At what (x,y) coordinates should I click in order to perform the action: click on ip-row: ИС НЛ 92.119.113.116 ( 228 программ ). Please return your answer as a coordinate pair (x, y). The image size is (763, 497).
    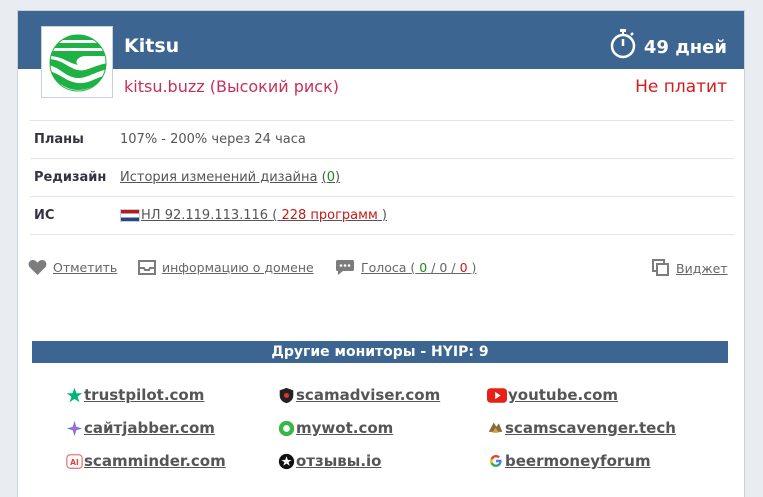
    Looking at the image, I should click on (382, 215).